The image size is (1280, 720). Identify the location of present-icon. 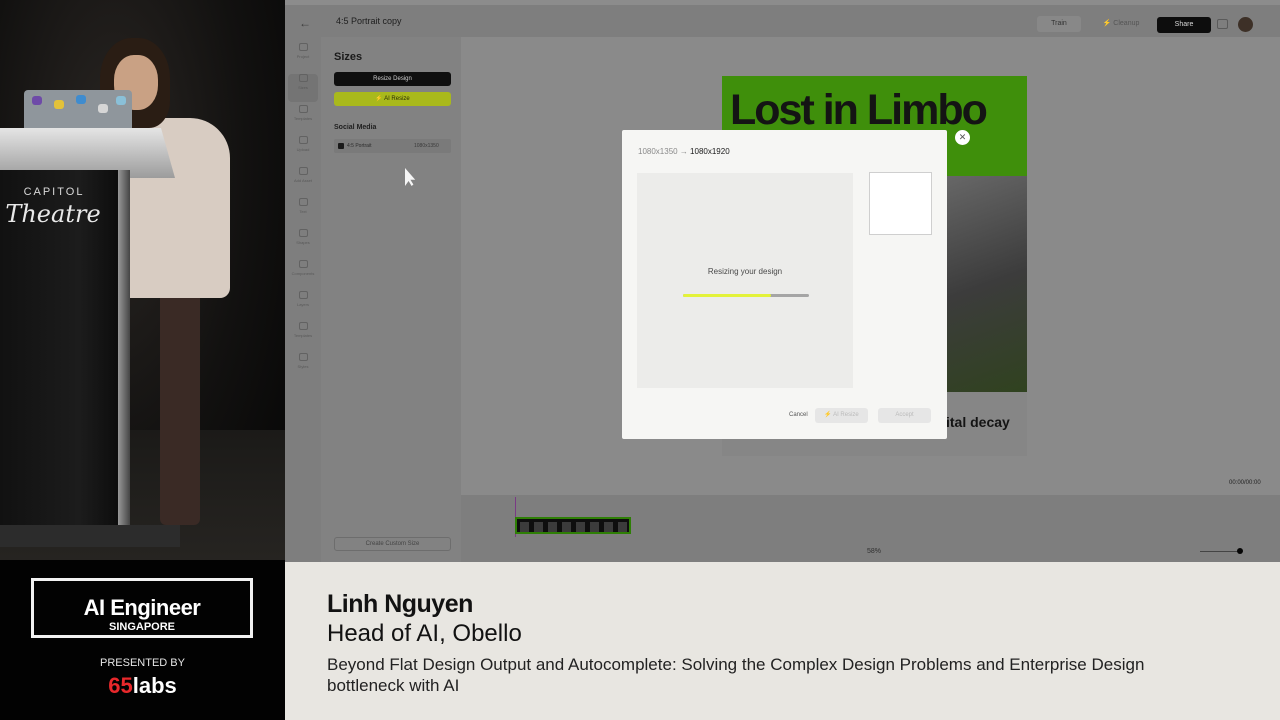
(1222, 24).